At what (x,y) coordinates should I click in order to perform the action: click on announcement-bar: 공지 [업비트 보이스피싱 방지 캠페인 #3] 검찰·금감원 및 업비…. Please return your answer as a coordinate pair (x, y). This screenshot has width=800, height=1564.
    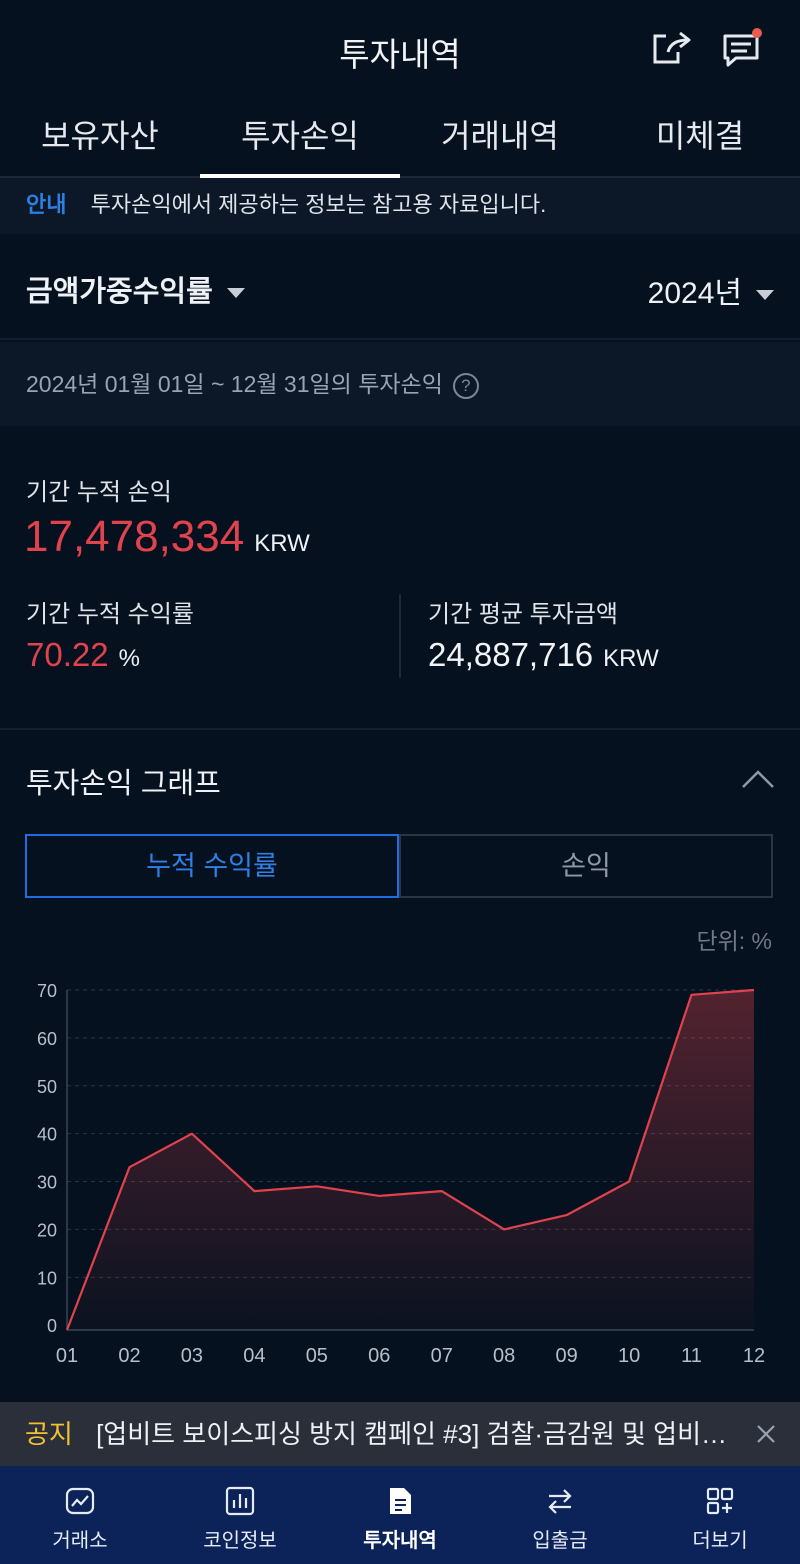
    Looking at the image, I should click on (400, 1434).